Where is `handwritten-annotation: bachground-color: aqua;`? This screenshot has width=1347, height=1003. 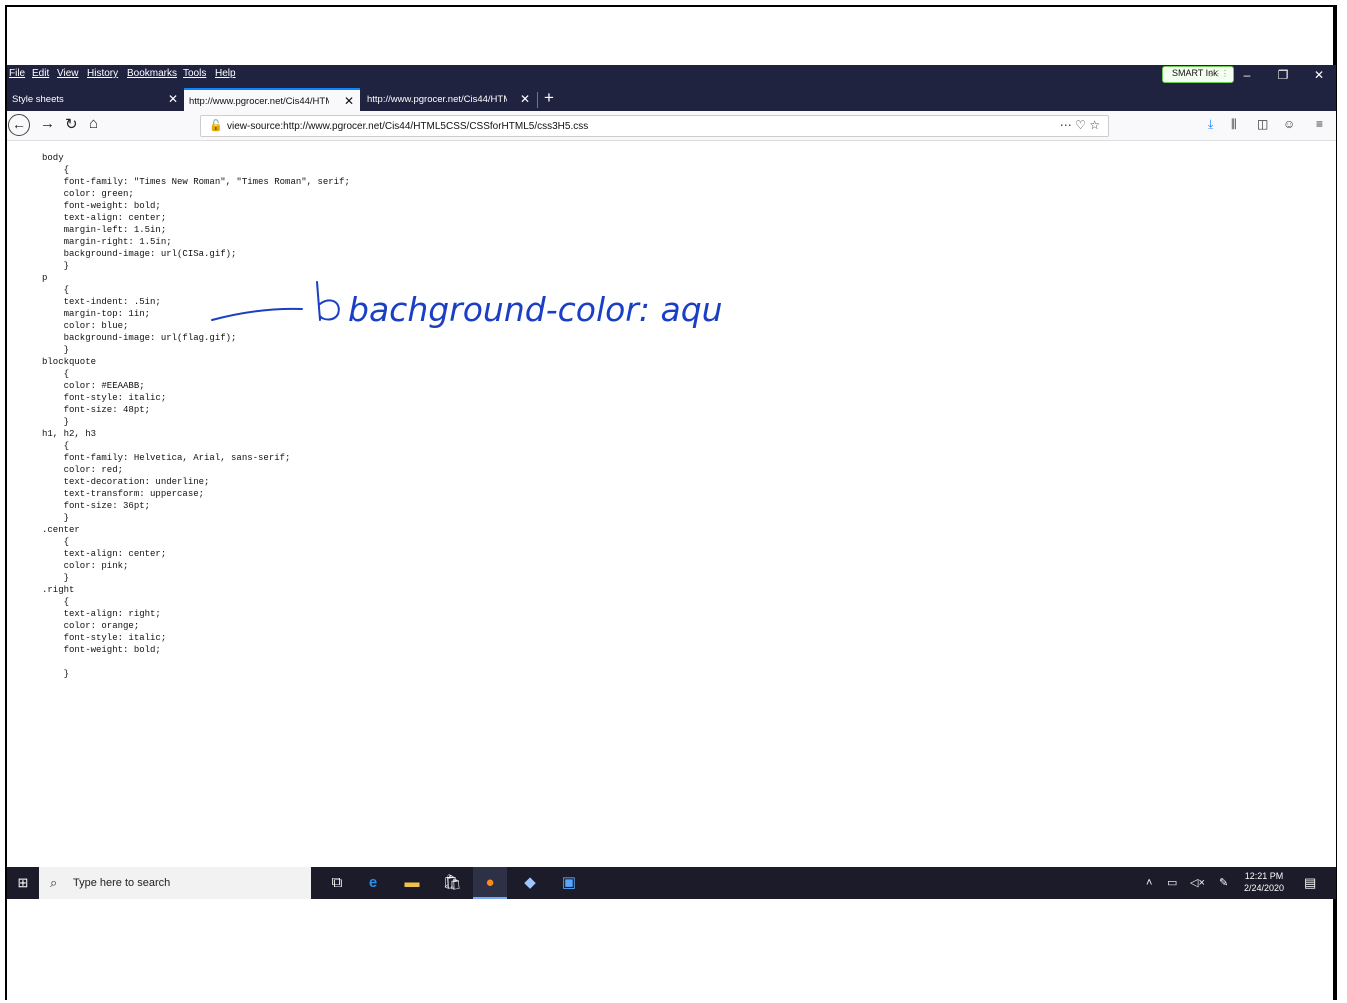
handwritten-annotation: bachground-color: aqua; is located at coordinates (466, 305).